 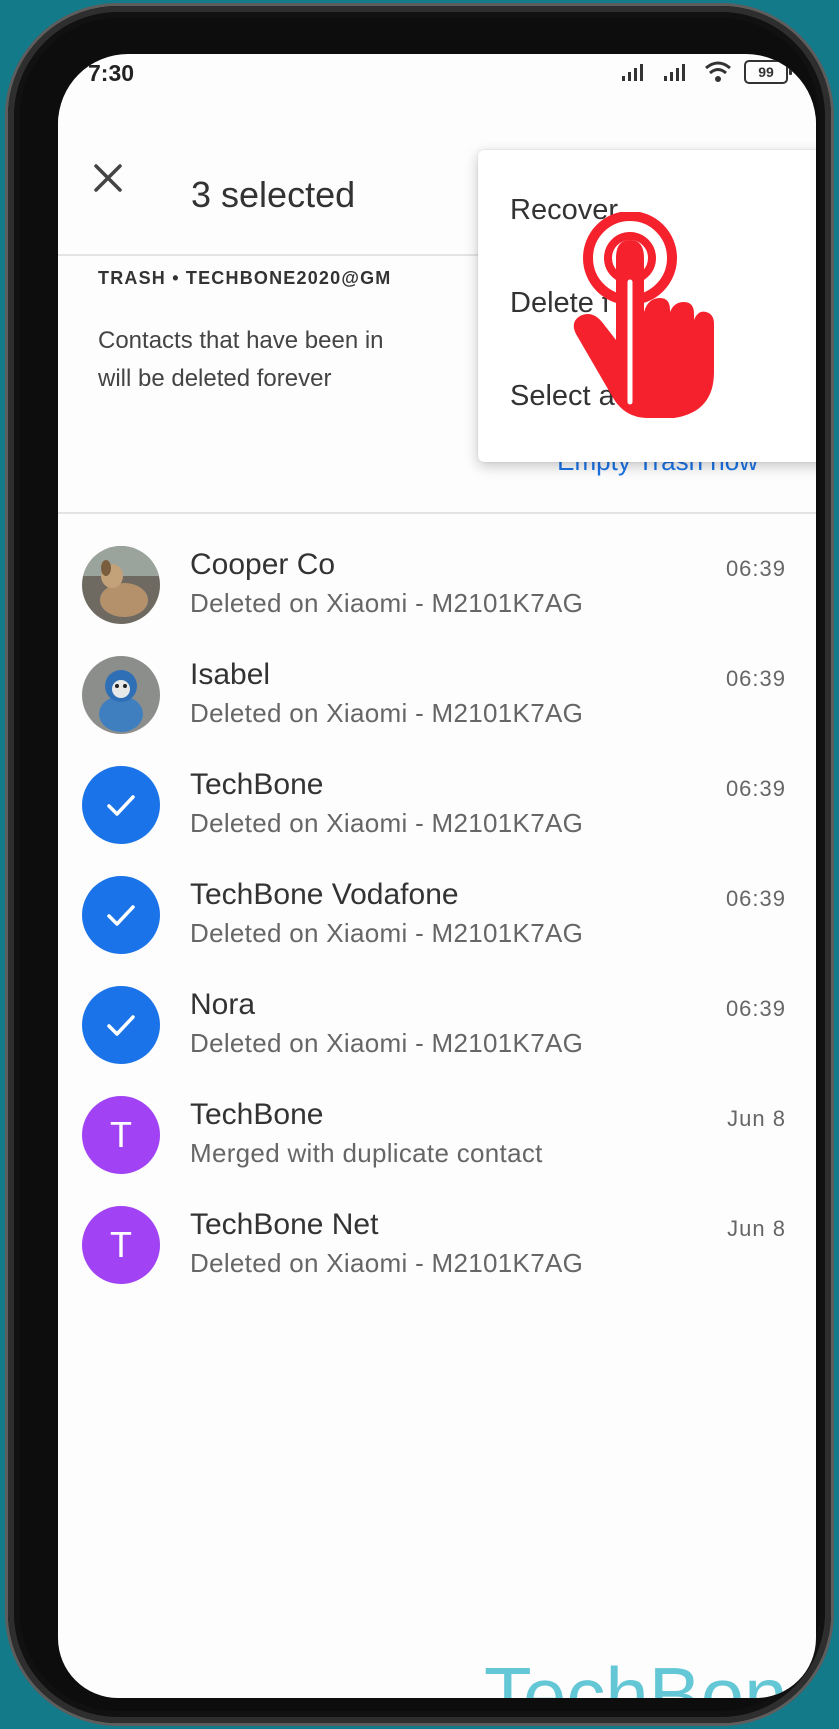 I want to click on contact-row: Nora Deleted on Xiaomi - M2101K7AG 06:39, so click(x=437, y=1041).